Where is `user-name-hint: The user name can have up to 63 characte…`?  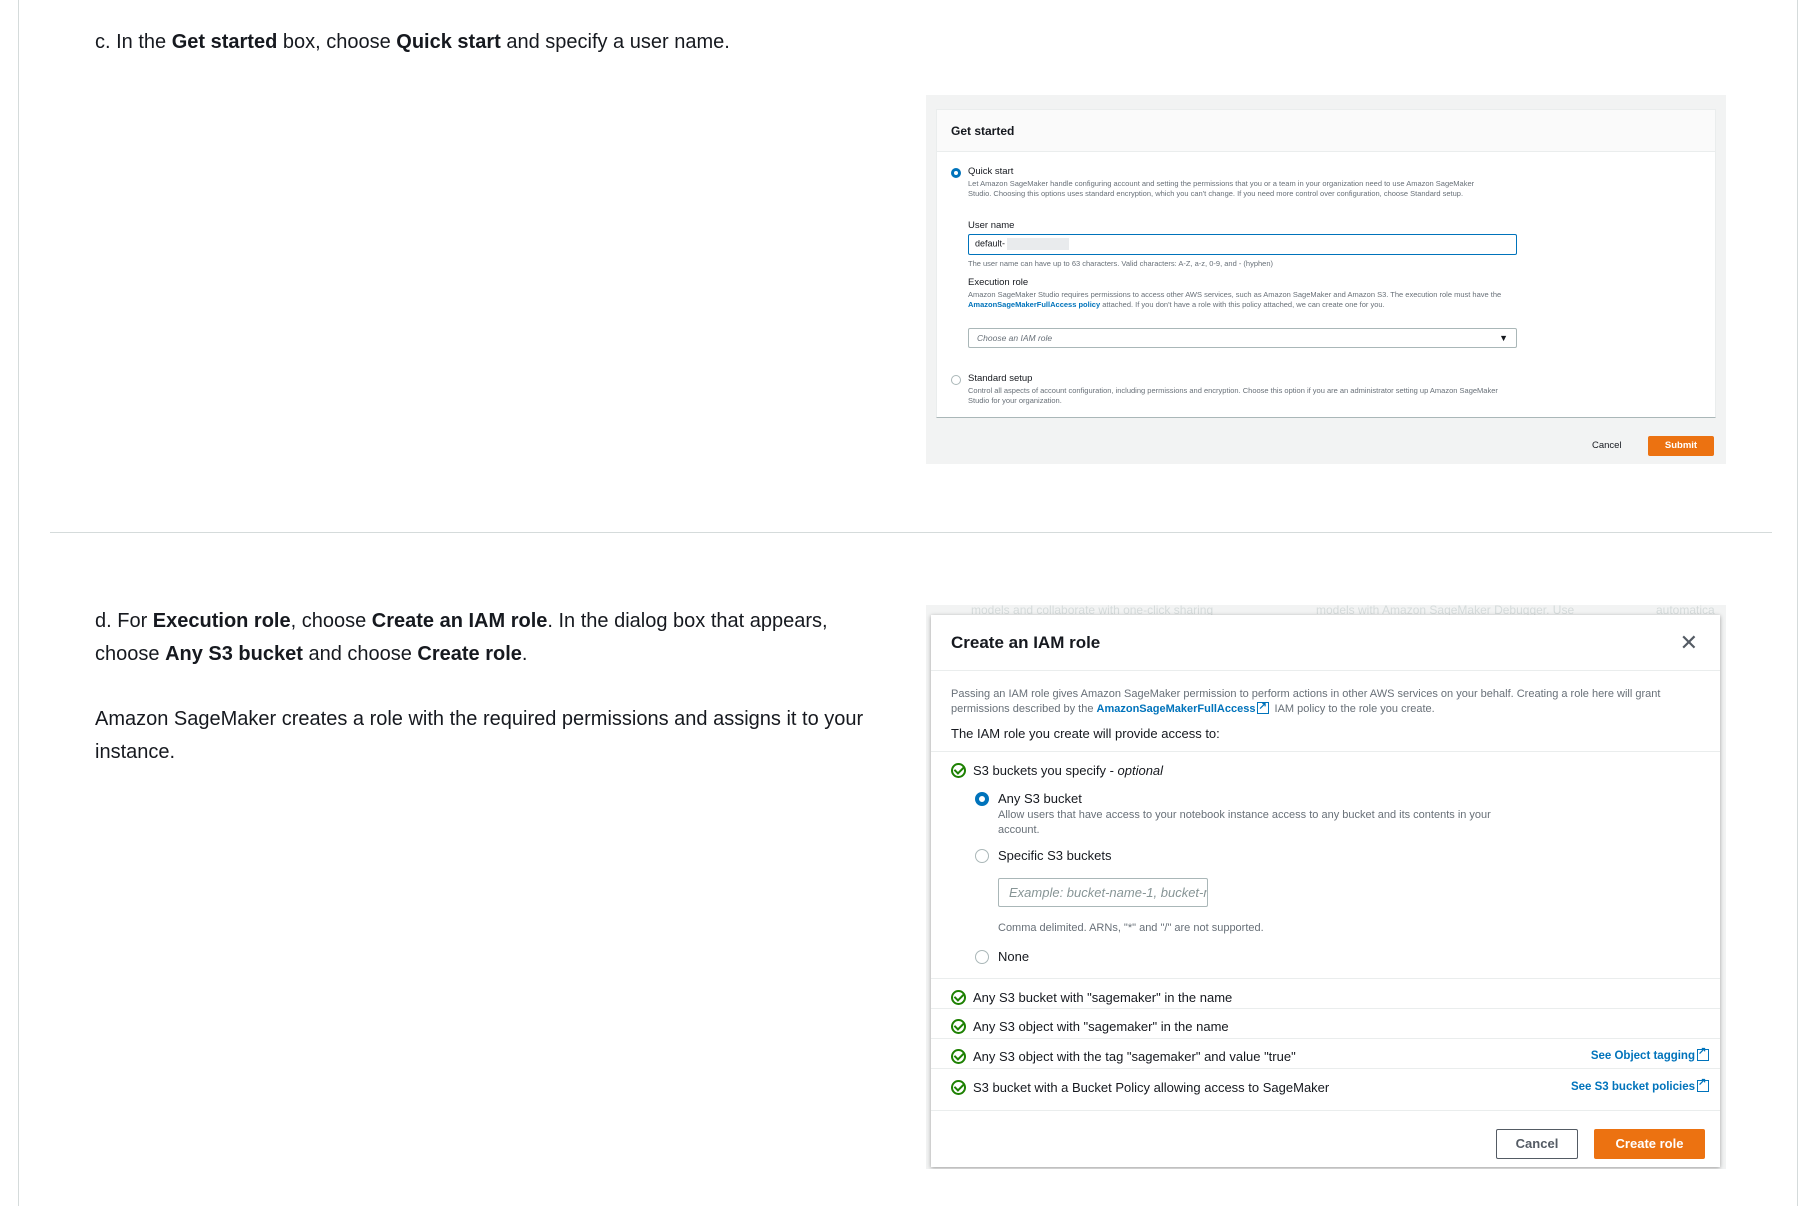 user-name-hint: The user name can have up to 63 characte… is located at coordinates (1121, 263).